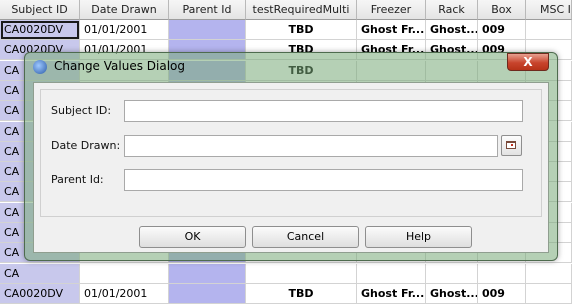  What do you see at coordinates (40, 67) in the screenshot?
I see `app-icon` at bounding box center [40, 67].